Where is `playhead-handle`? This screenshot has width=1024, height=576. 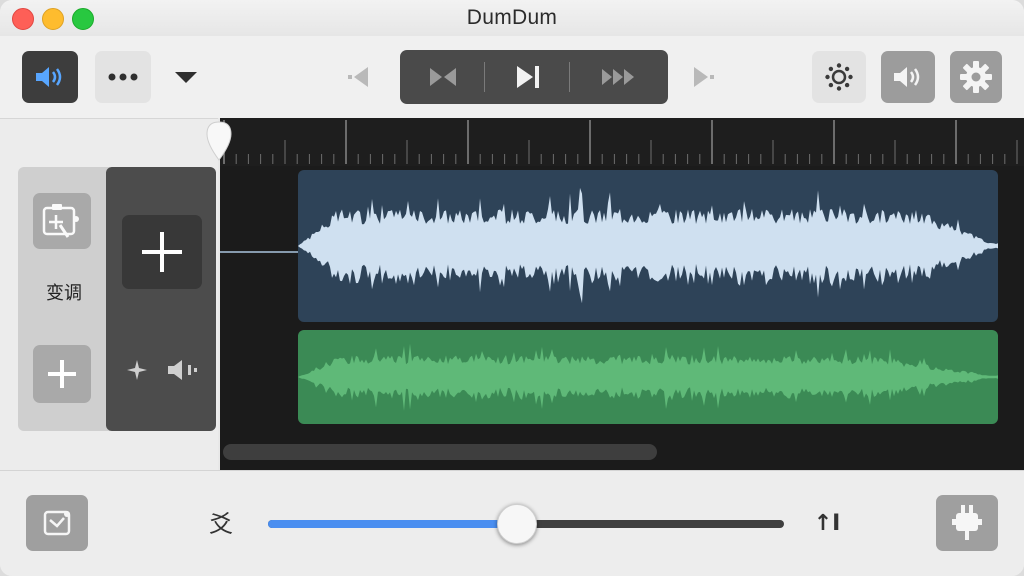 playhead-handle is located at coordinates (219, 142).